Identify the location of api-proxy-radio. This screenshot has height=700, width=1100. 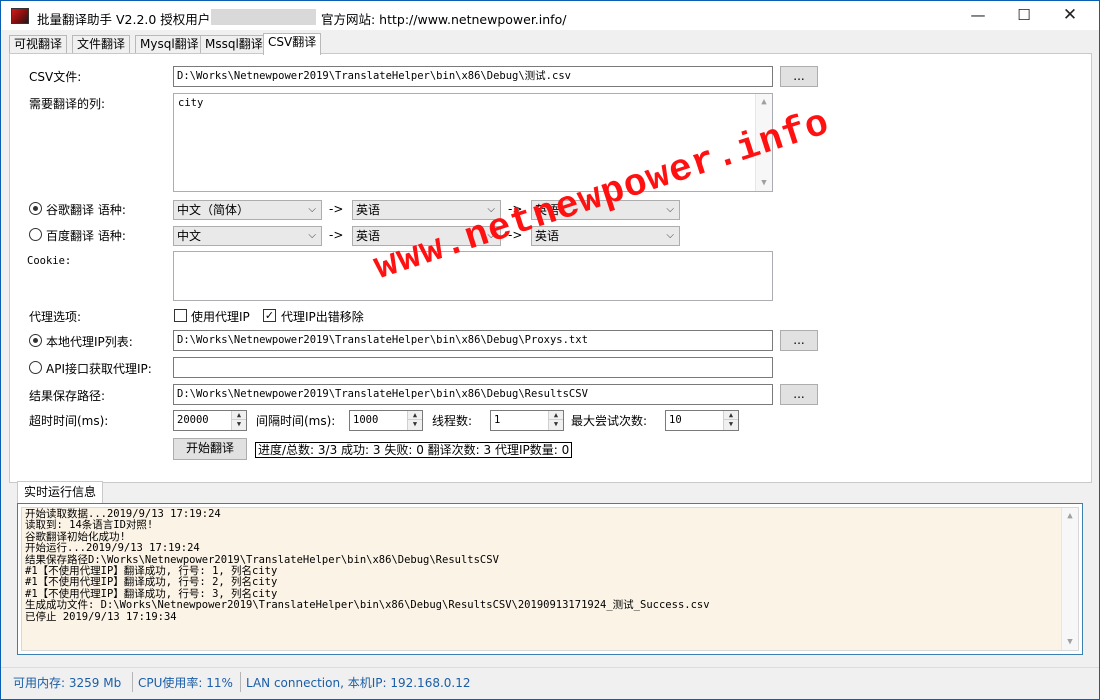
(35, 367).